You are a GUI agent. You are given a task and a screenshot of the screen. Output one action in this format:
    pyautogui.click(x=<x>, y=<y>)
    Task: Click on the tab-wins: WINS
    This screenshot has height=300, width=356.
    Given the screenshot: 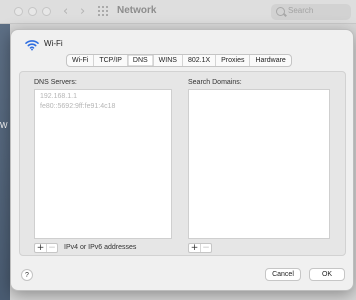 What is the action you would take?
    pyautogui.click(x=168, y=60)
    